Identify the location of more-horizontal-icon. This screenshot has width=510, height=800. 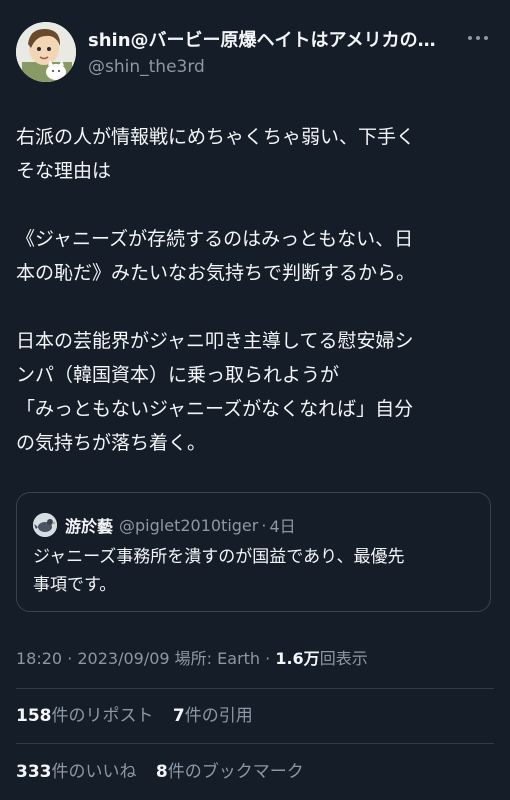
(478, 38).